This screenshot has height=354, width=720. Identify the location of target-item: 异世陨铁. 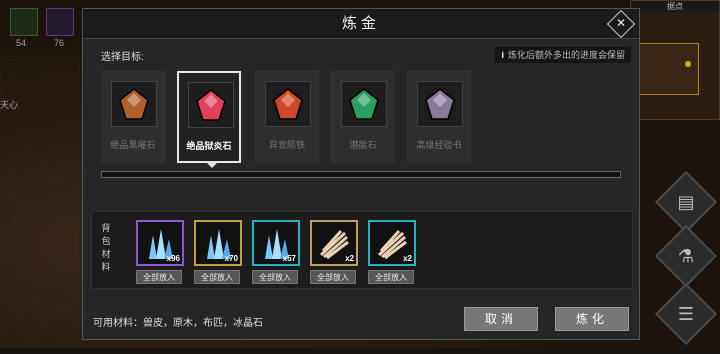
(287, 117).